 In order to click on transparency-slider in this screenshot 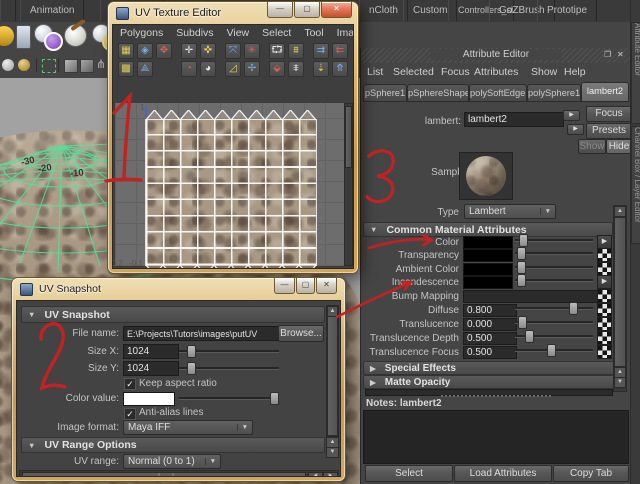, I will do `click(554, 253)`.